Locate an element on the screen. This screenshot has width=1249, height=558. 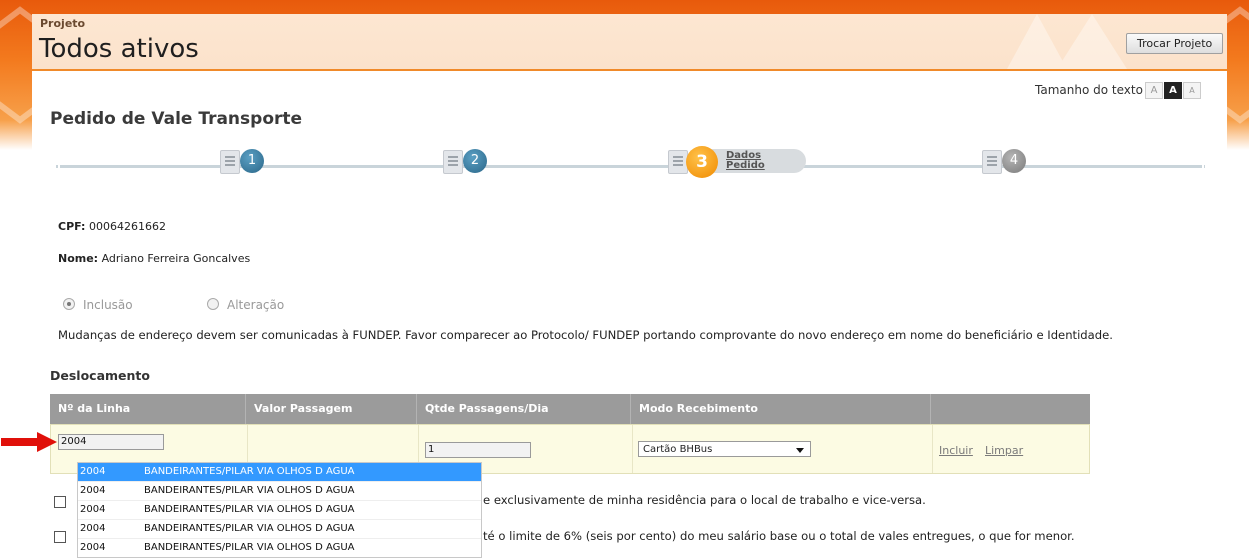
radio-button-icon is located at coordinates (213, 304).